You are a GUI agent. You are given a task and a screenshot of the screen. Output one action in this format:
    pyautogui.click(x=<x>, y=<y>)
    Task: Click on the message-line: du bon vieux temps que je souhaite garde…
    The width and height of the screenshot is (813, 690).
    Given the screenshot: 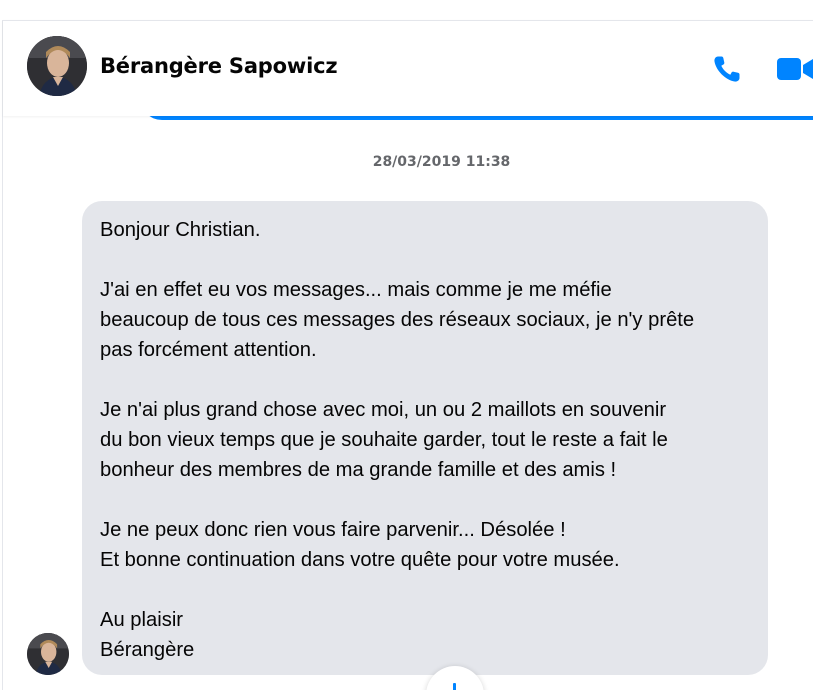 What is the action you would take?
    pyautogui.click(x=384, y=440)
    